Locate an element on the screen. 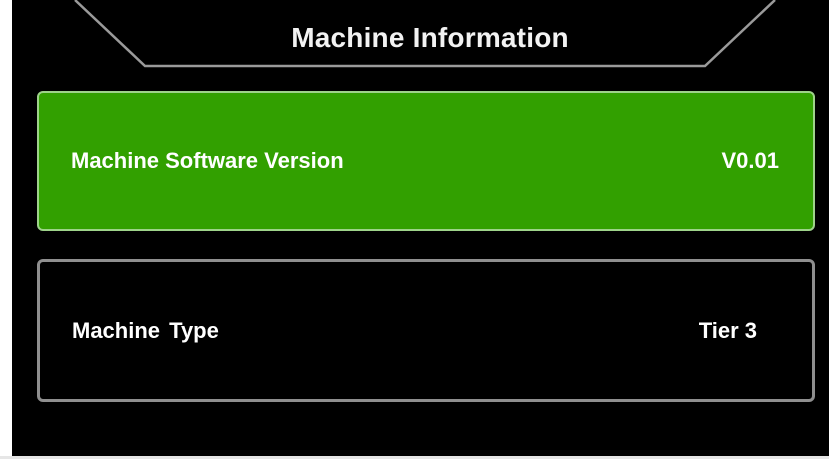 The width and height of the screenshot is (829, 459). machine-type-value: Tier 3 is located at coordinates (727, 330).